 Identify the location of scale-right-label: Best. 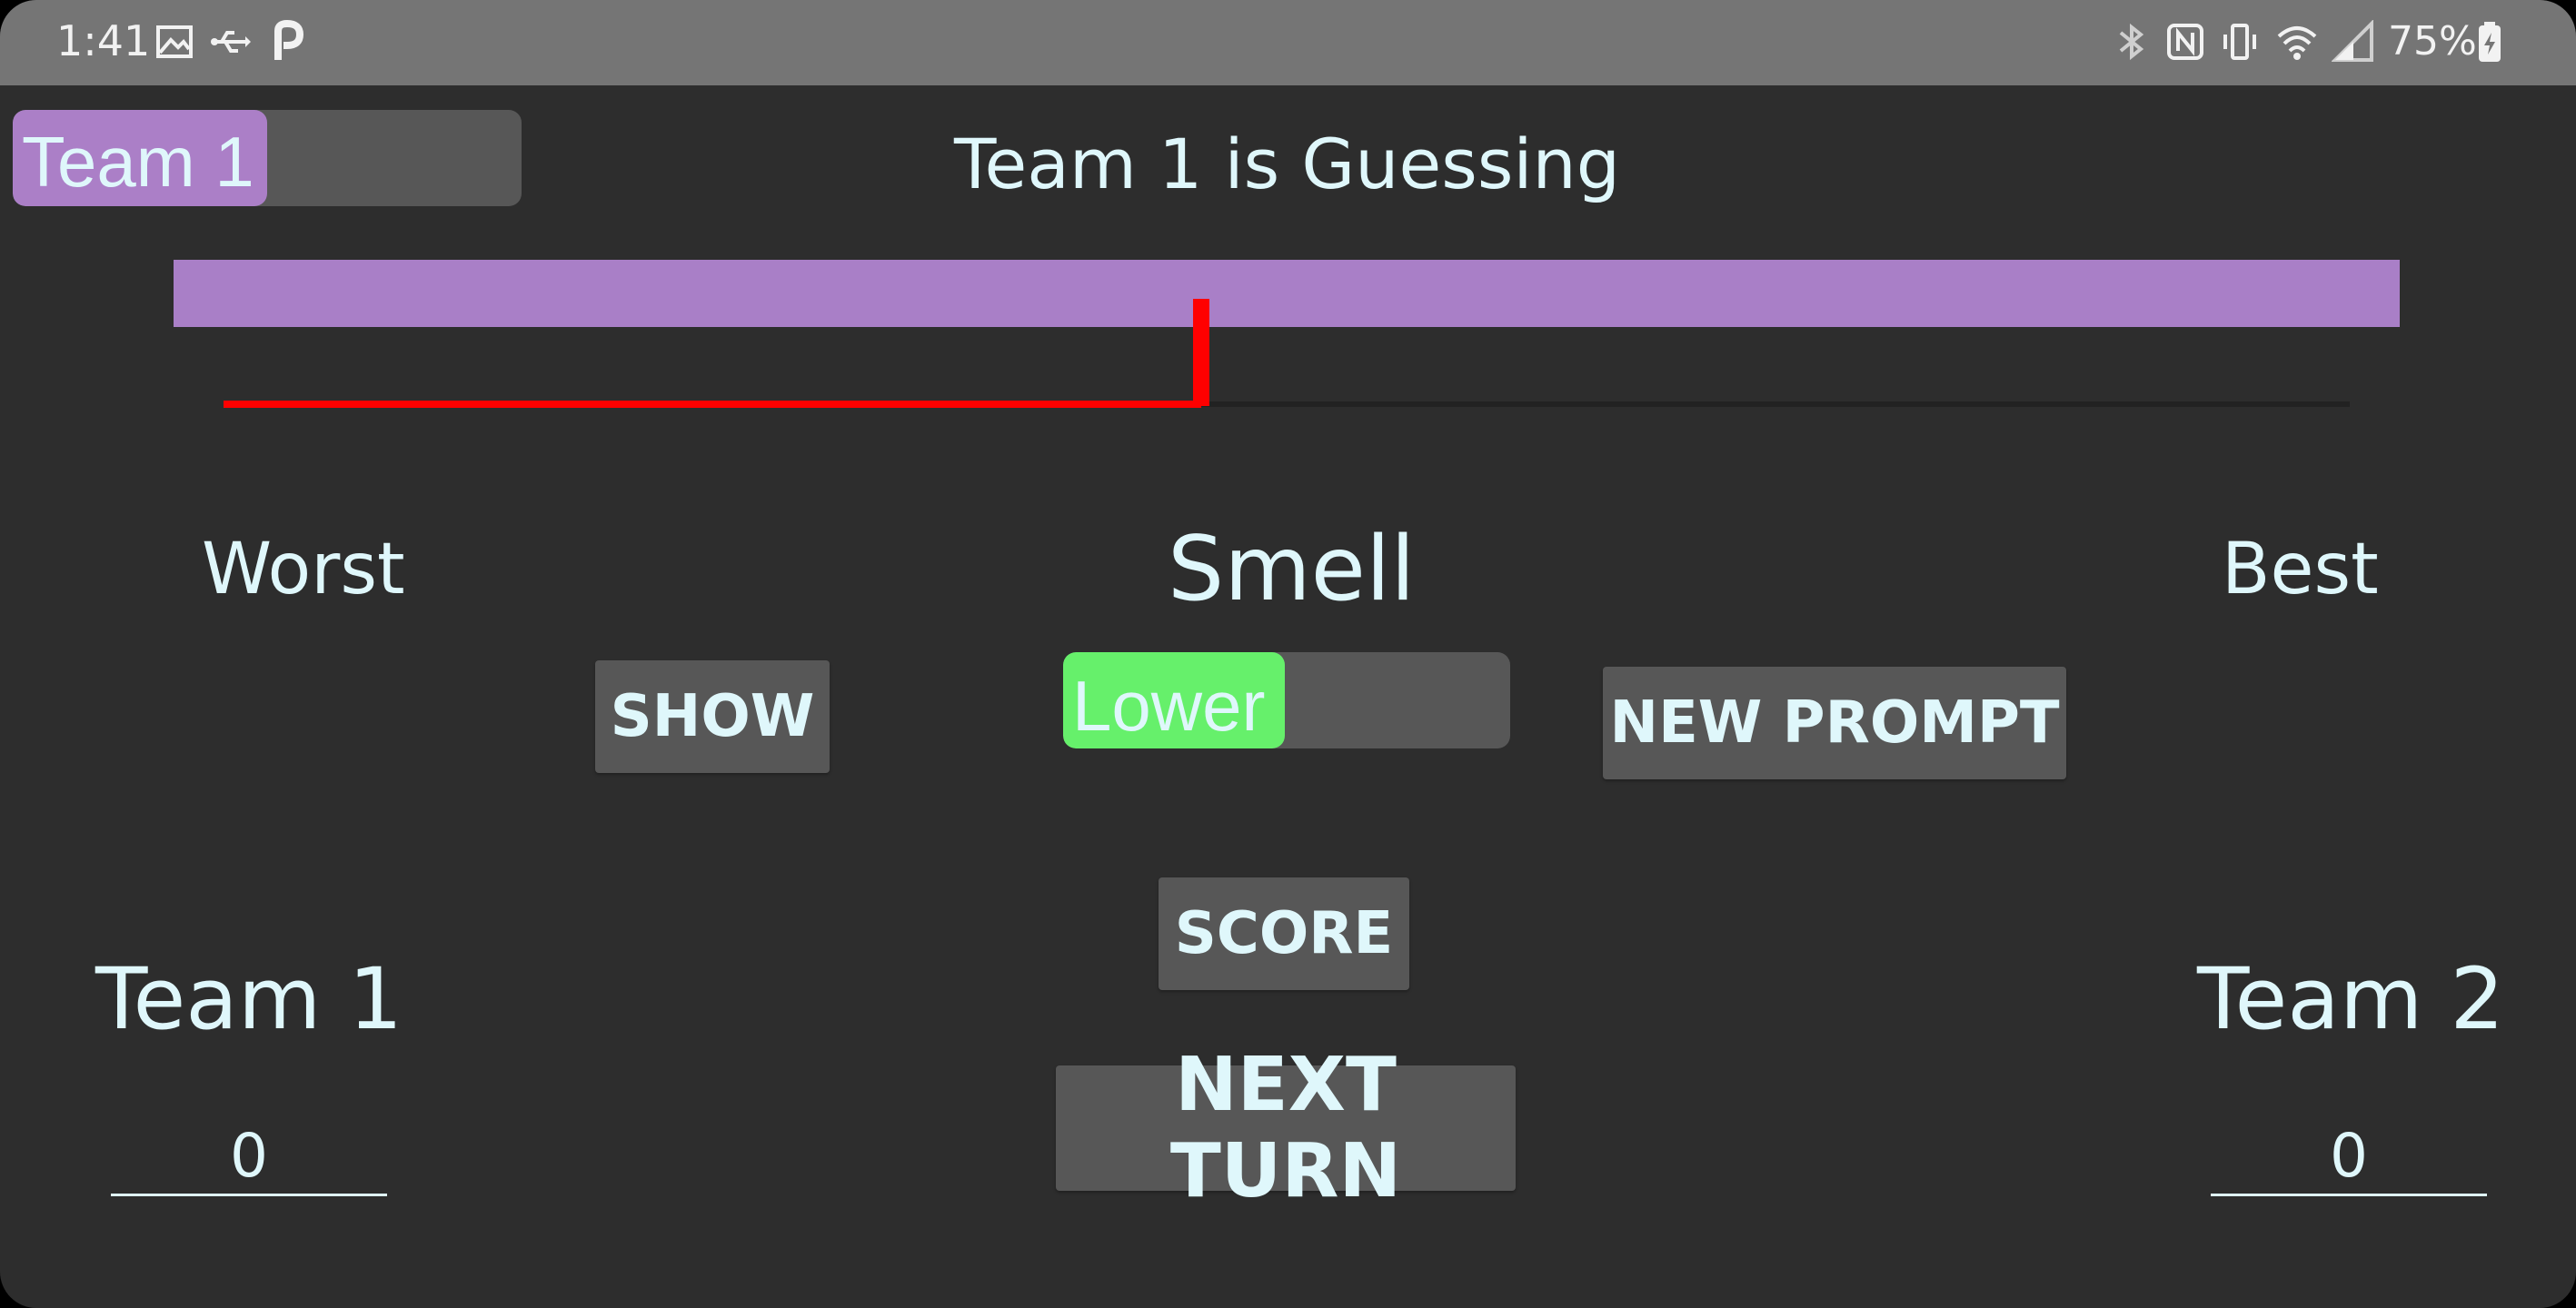
(2300, 569).